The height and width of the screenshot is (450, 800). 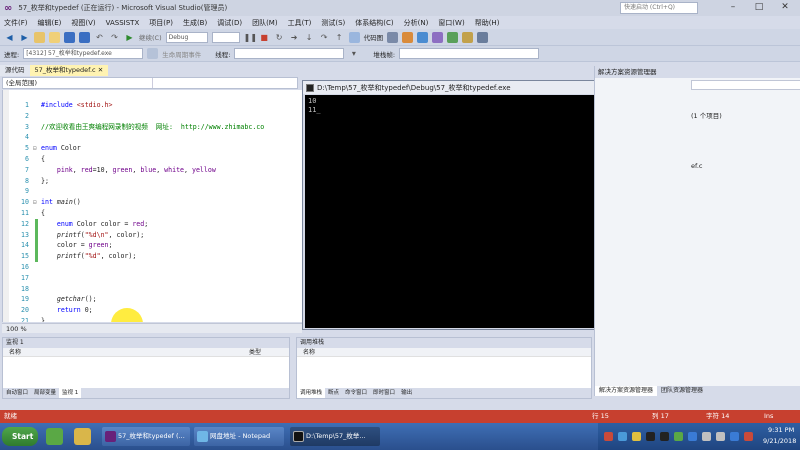 What do you see at coordinates (155, 213) in the screenshot?
I see `code-line: 11 {` at bounding box center [155, 213].